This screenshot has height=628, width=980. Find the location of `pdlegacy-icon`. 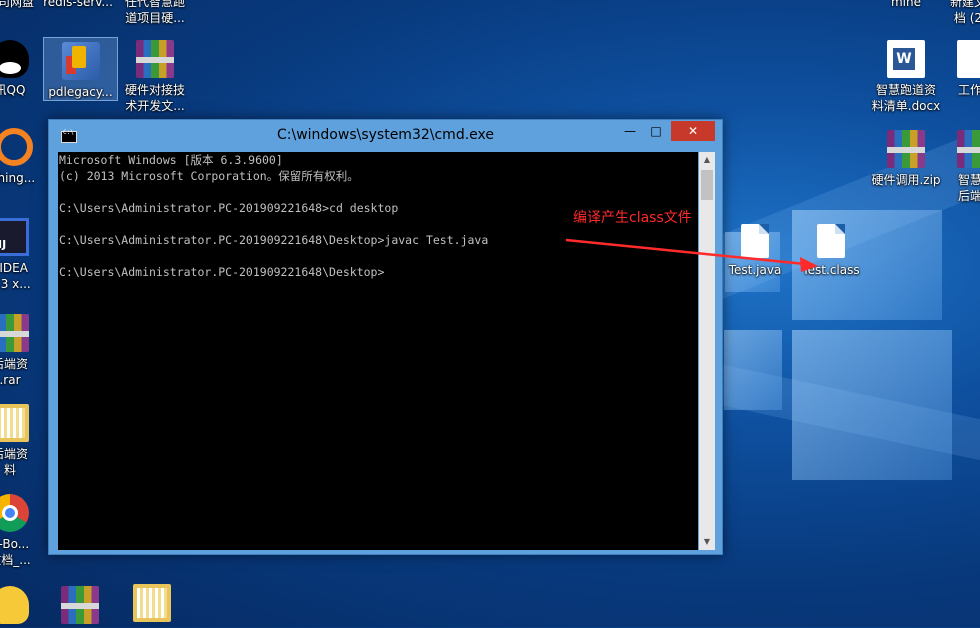

pdlegacy-icon is located at coordinates (80, 61).